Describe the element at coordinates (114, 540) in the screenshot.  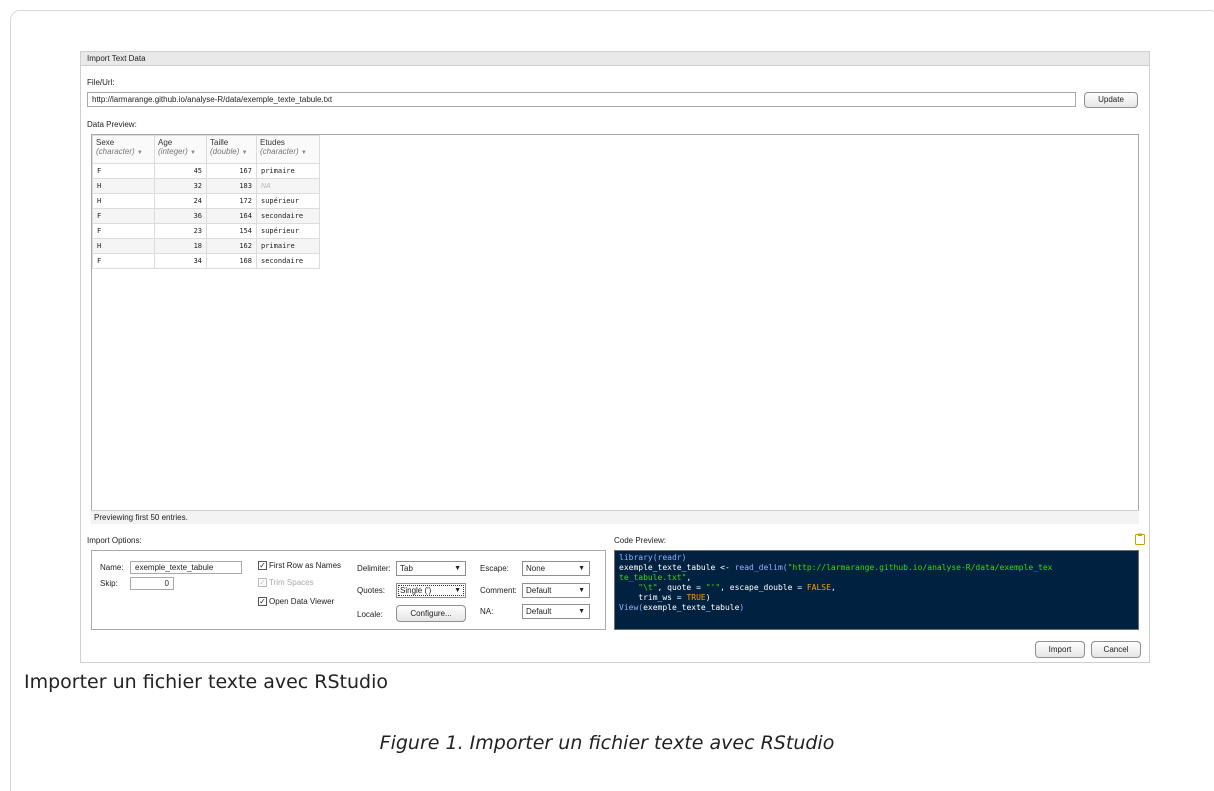
I see `import-options-label: Import Options:` at that location.